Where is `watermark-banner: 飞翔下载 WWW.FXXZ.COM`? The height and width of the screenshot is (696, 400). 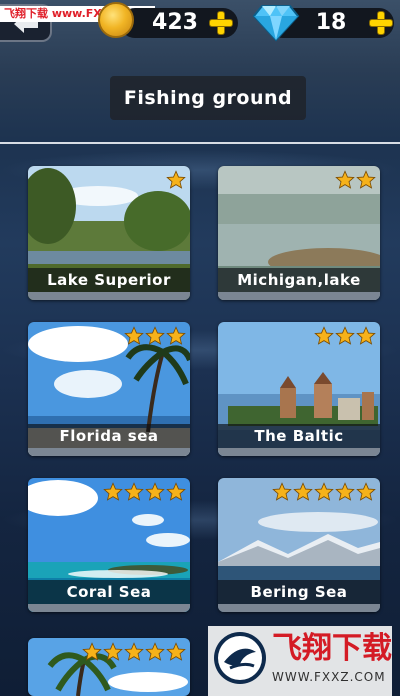 watermark-banner: 飞翔下载 WWW.FXXZ.COM is located at coordinates (300, 661).